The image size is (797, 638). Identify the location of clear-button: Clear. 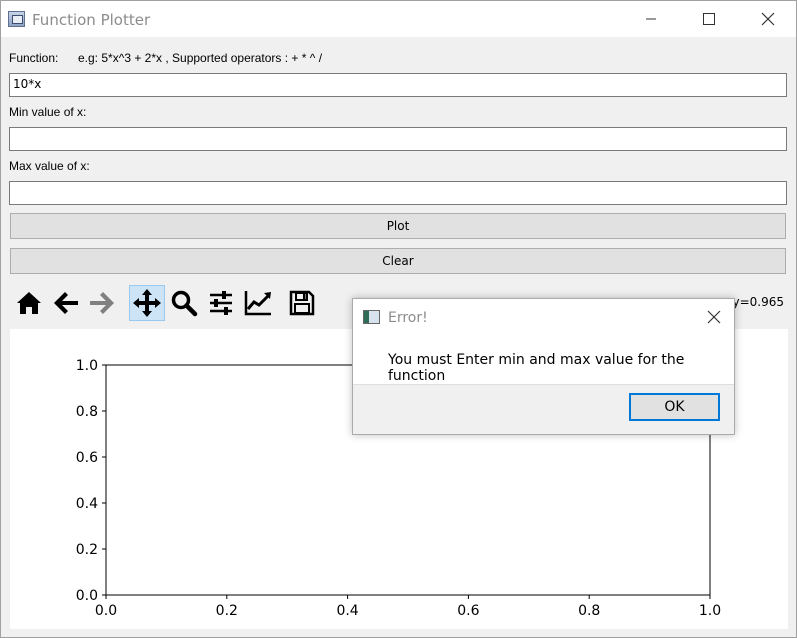
(398, 261).